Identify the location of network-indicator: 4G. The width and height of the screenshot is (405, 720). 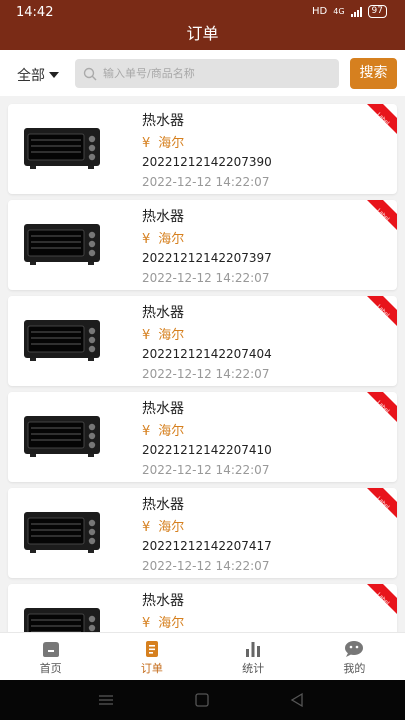
(339, 11).